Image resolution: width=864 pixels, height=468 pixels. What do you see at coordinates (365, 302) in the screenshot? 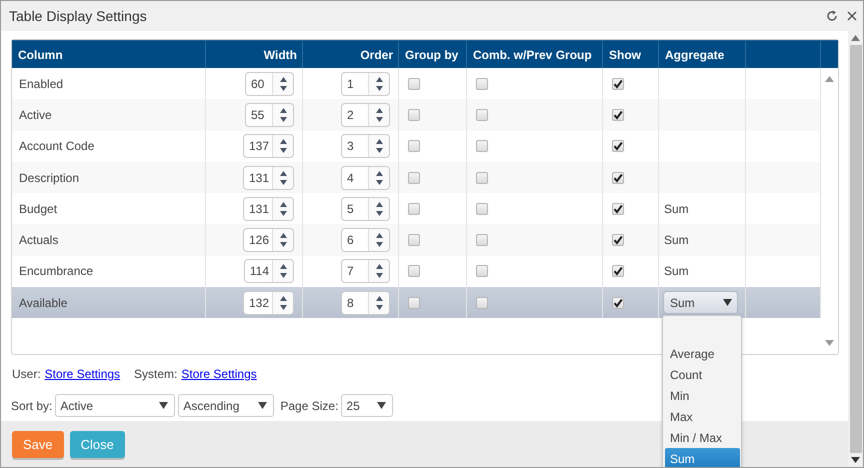
I see `order-field: 8` at bounding box center [365, 302].